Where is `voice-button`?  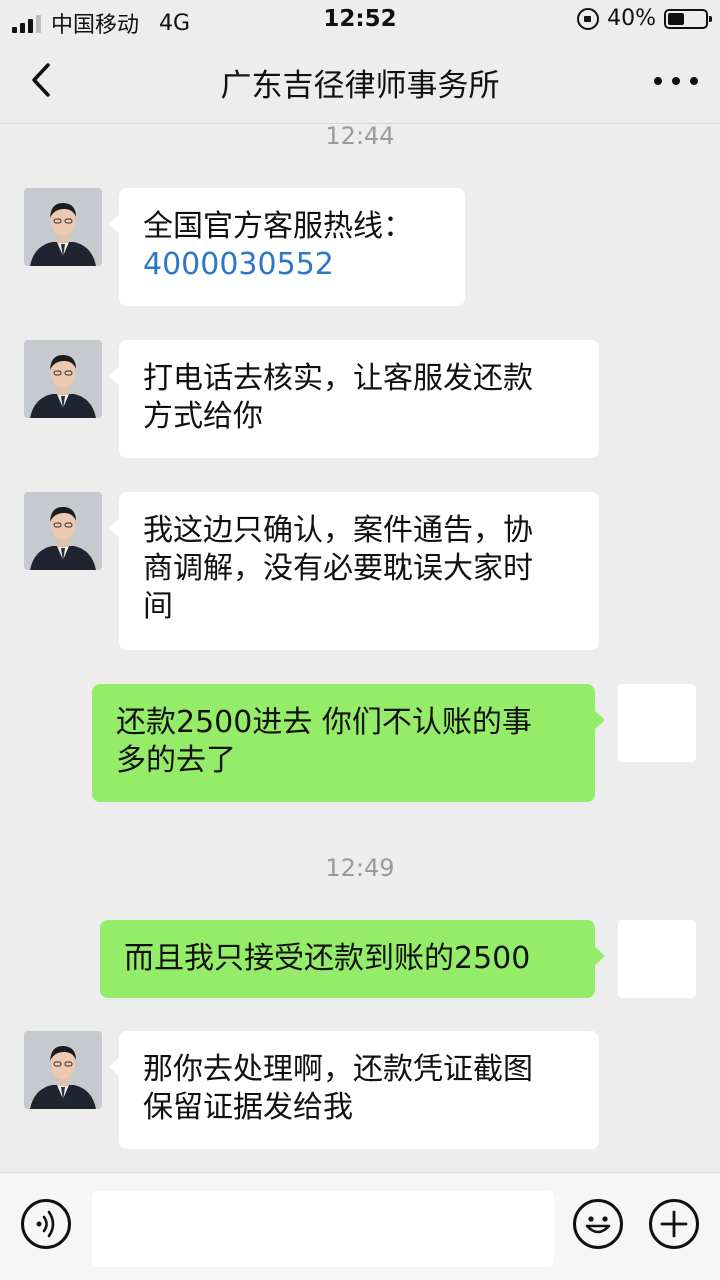 voice-button is located at coordinates (46, 1224).